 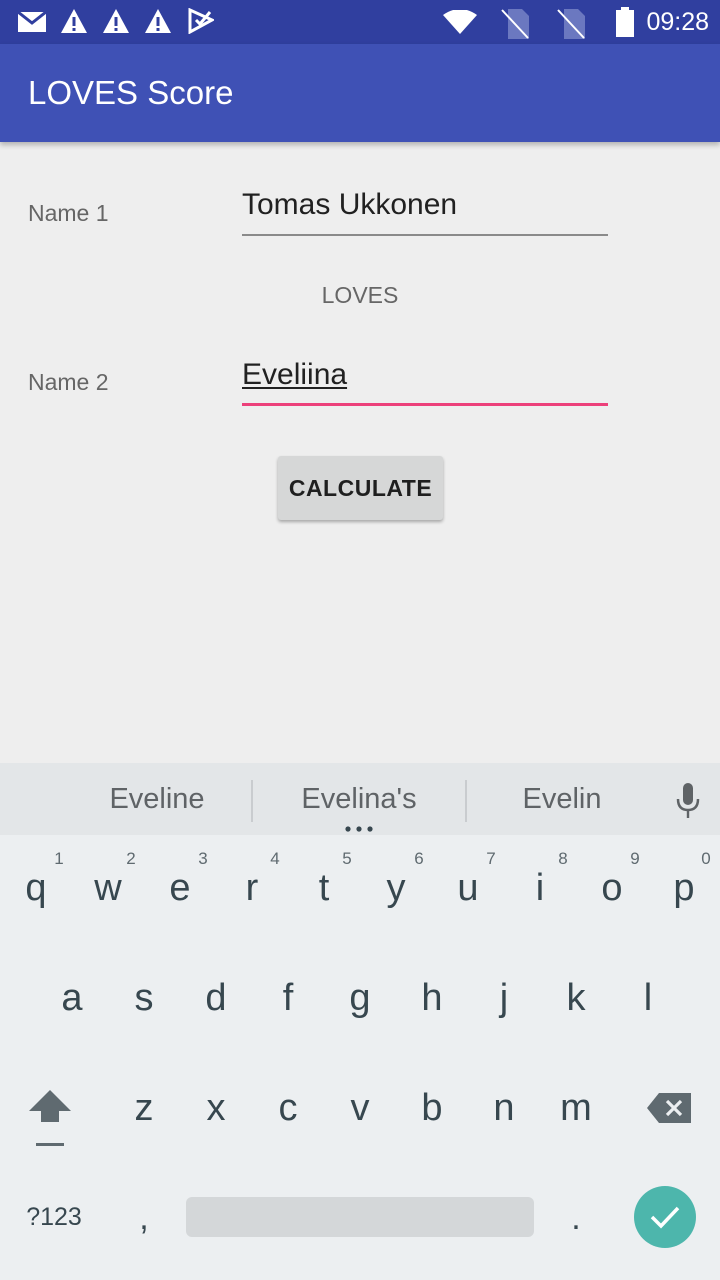 I want to click on key-e: e, so click(x=180, y=888).